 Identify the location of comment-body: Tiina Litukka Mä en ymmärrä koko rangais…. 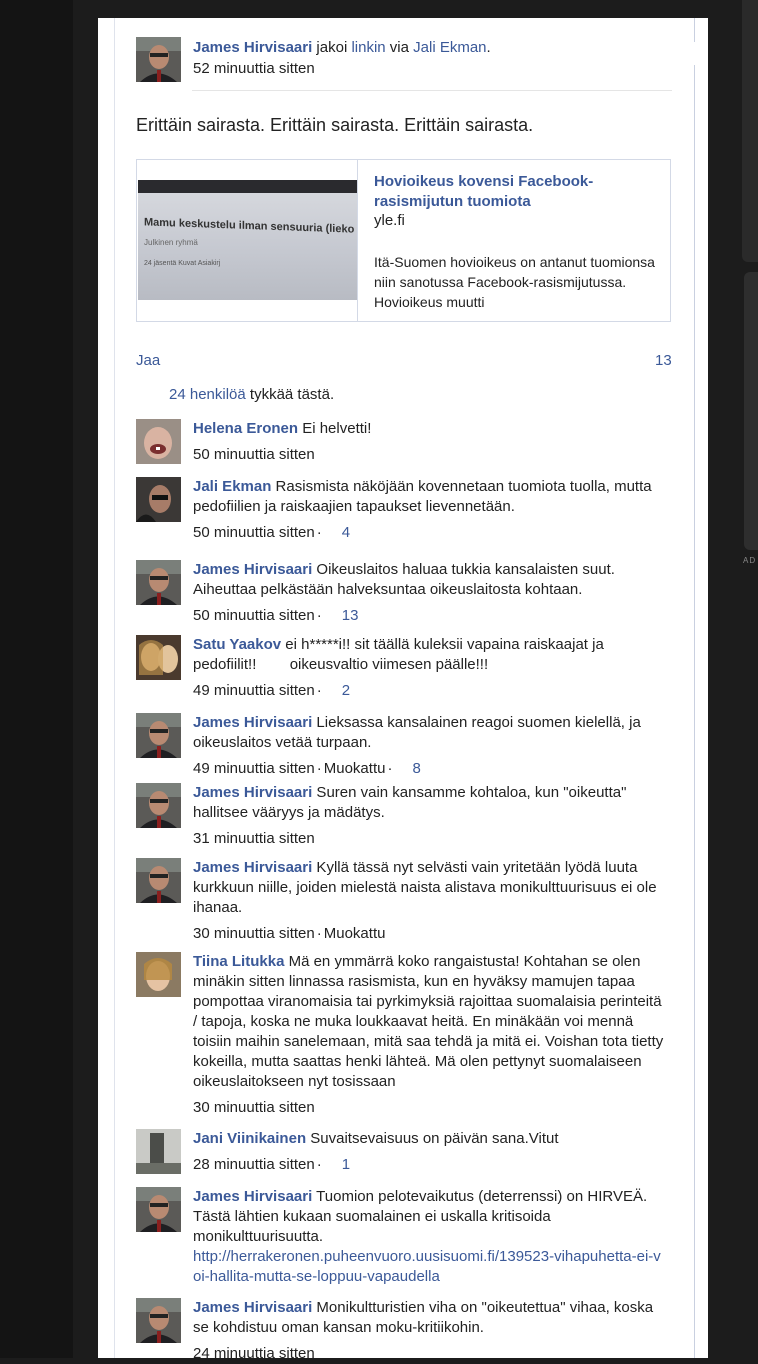
(429, 1035).